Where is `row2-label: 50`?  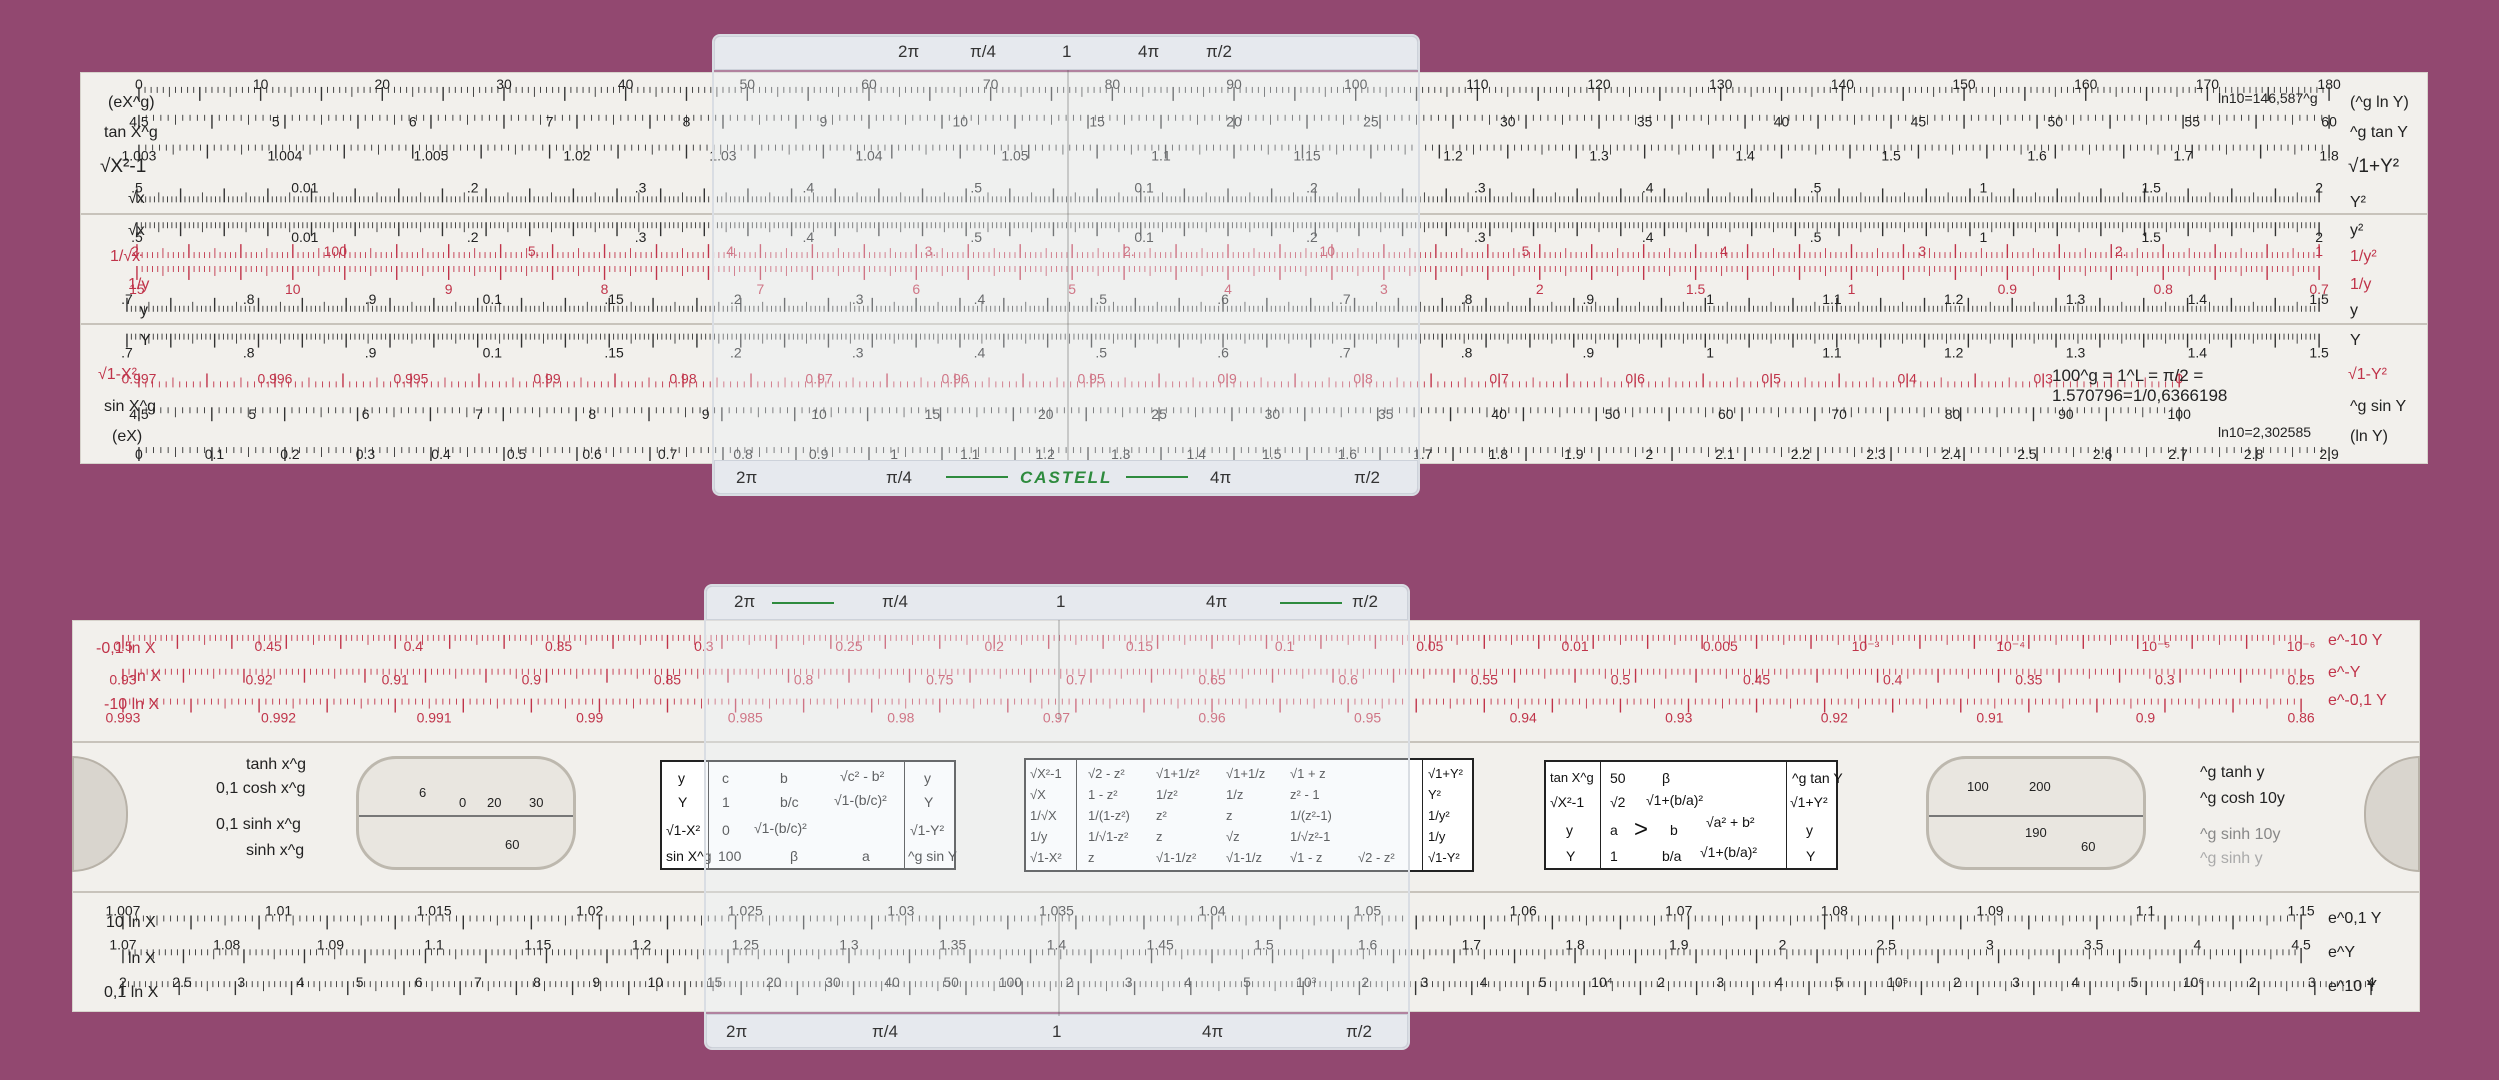
row2-label: 50 is located at coordinates (2056, 122).